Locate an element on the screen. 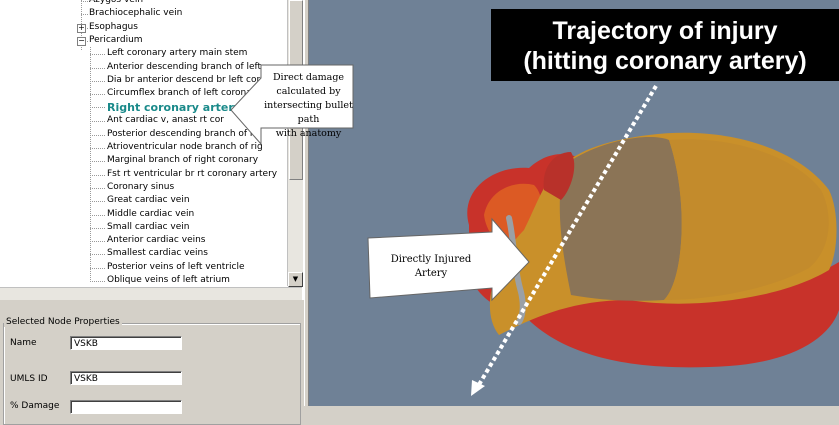 Image resolution: width=839 pixels, height=425 pixels. callout-line: calculated by is located at coordinates (308, 91).